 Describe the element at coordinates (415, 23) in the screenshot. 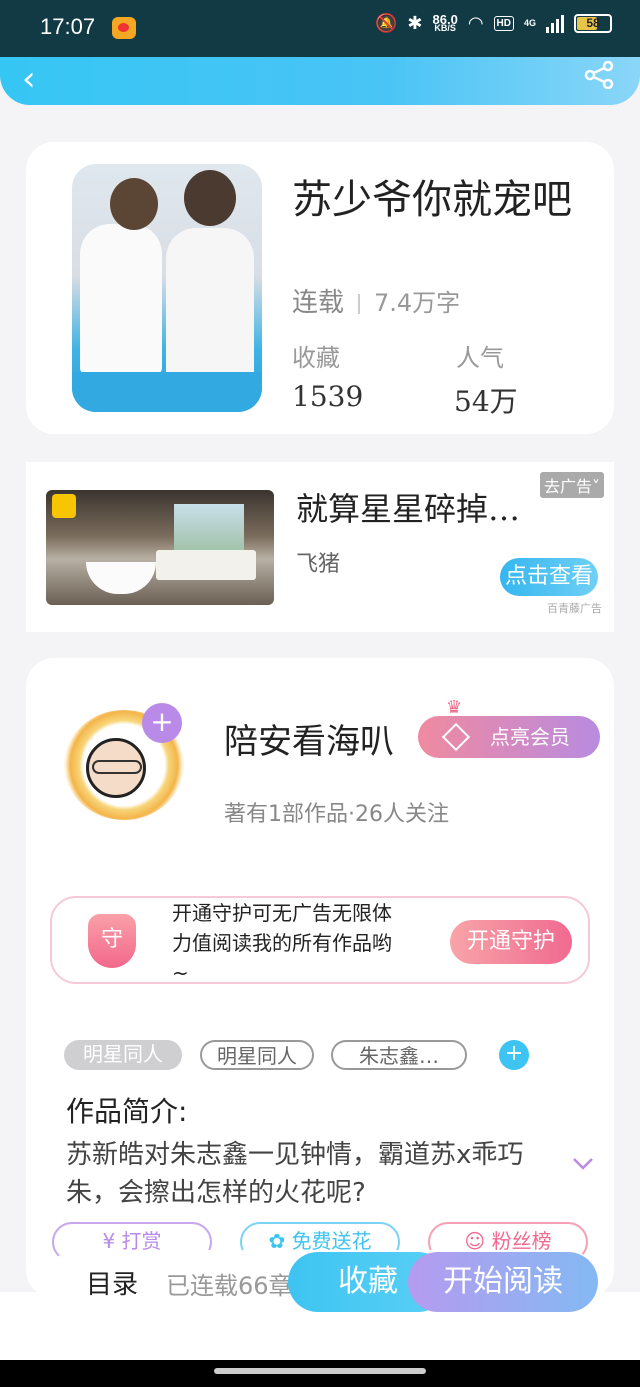

I see `bluetooth-icon: ✱` at that location.